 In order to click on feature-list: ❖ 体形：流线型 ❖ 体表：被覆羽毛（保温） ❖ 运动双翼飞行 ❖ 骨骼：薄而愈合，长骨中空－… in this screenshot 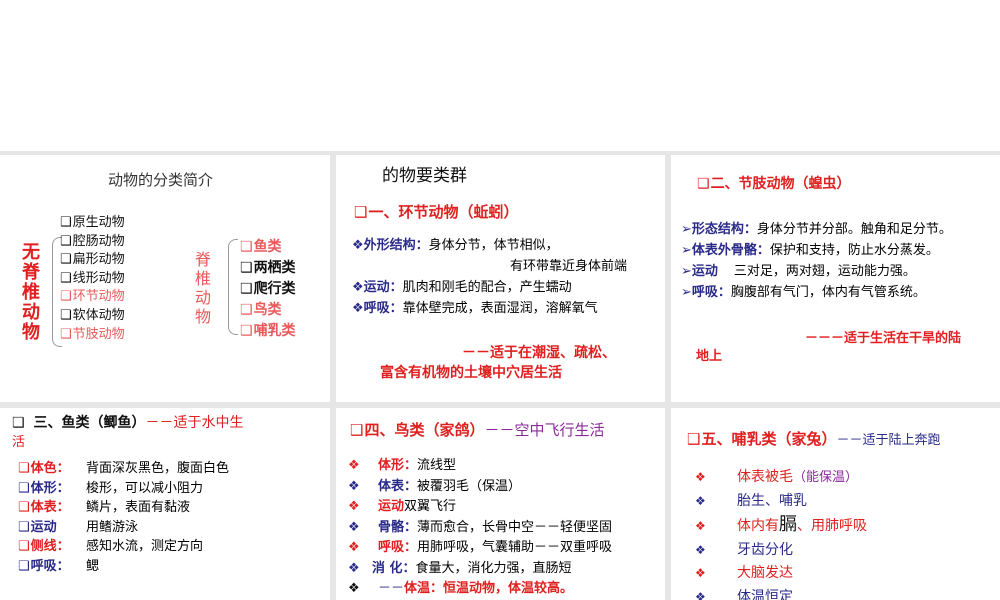, I will do `click(480, 528)`.